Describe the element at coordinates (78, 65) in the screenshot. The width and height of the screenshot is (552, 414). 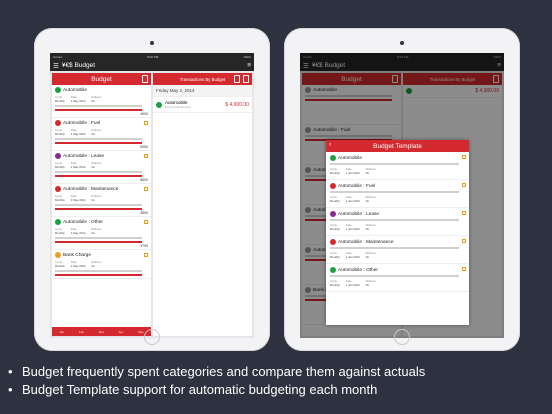
I see `app-title: ¥€$ Budget` at that location.